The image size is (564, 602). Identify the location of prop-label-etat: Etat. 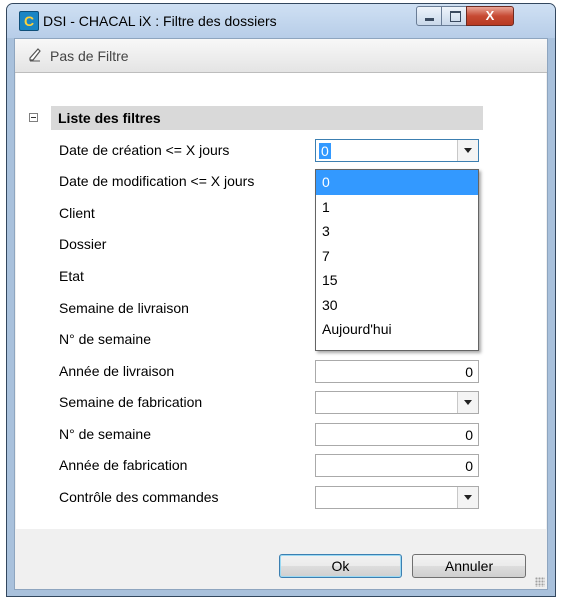
(71, 276).